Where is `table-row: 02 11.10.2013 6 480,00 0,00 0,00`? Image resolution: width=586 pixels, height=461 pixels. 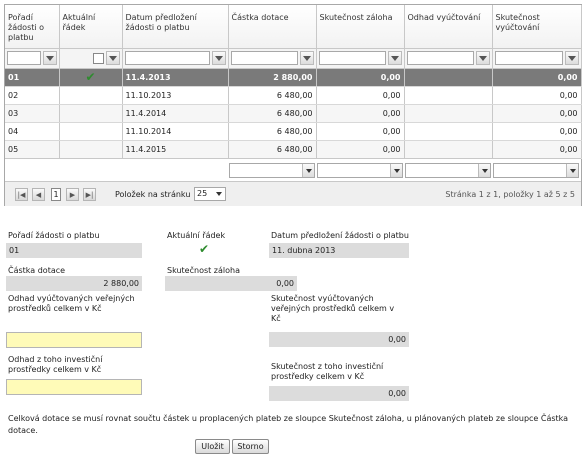 table-row: 02 11.10.2013 6 480,00 0,00 0,00 is located at coordinates (293, 95).